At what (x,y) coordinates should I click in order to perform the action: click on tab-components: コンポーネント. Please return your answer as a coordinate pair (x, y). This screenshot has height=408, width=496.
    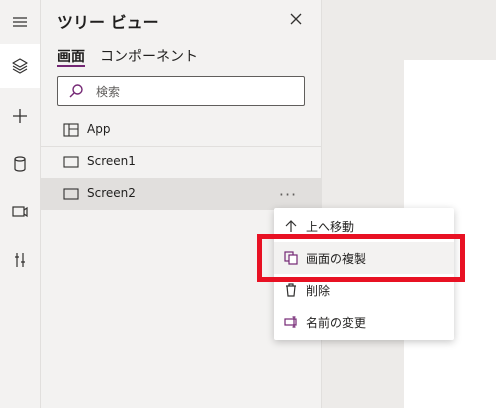
    Looking at the image, I should click on (149, 56).